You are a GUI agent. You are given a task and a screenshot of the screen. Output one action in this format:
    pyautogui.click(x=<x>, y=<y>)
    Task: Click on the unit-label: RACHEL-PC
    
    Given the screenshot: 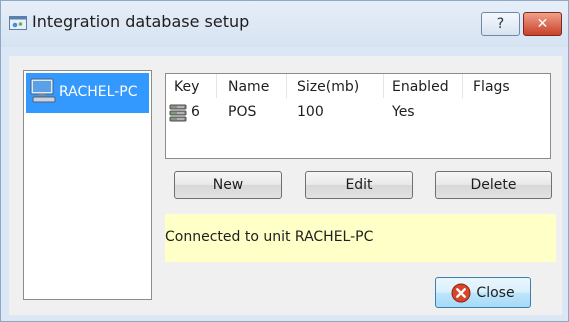 What is the action you would take?
    pyautogui.click(x=98, y=92)
    